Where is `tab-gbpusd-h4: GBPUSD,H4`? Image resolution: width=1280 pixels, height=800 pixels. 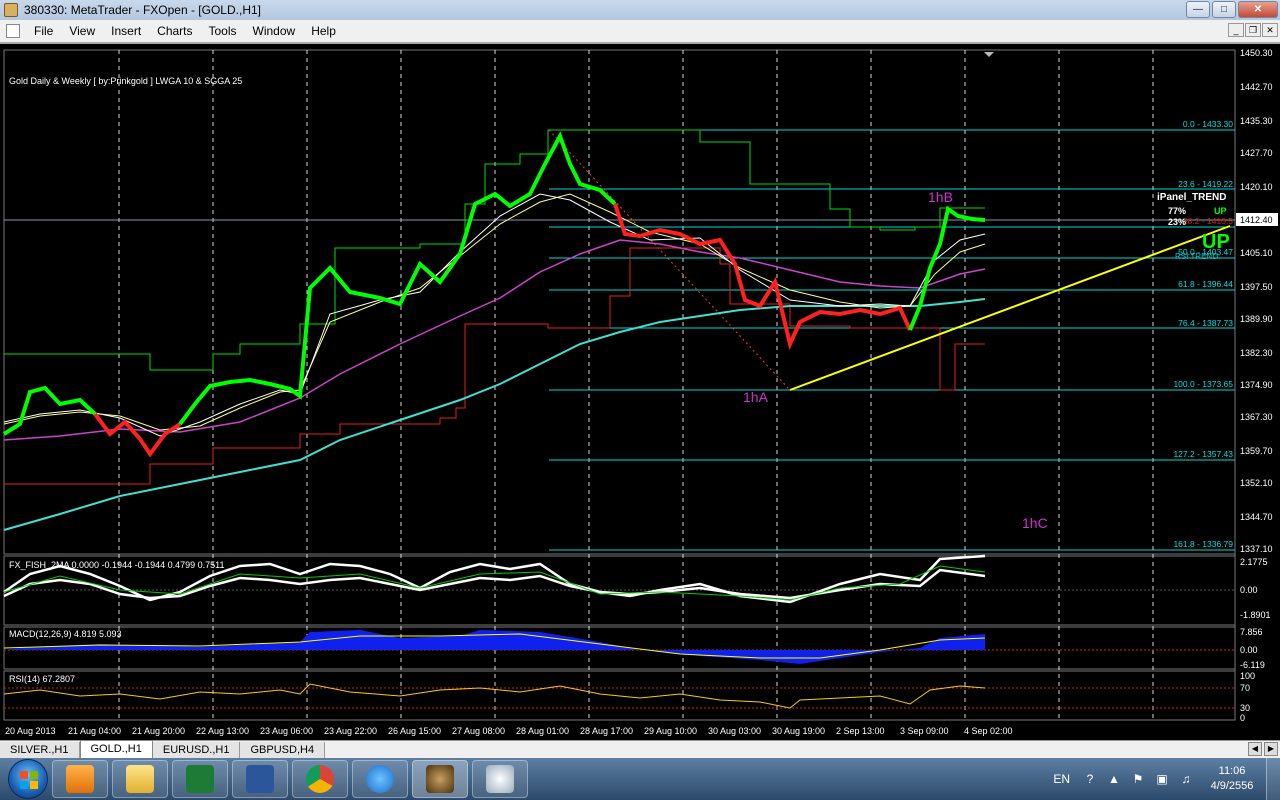
tab-gbpusd-h4: GBPUSD,H4 is located at coordinates (283, 750).